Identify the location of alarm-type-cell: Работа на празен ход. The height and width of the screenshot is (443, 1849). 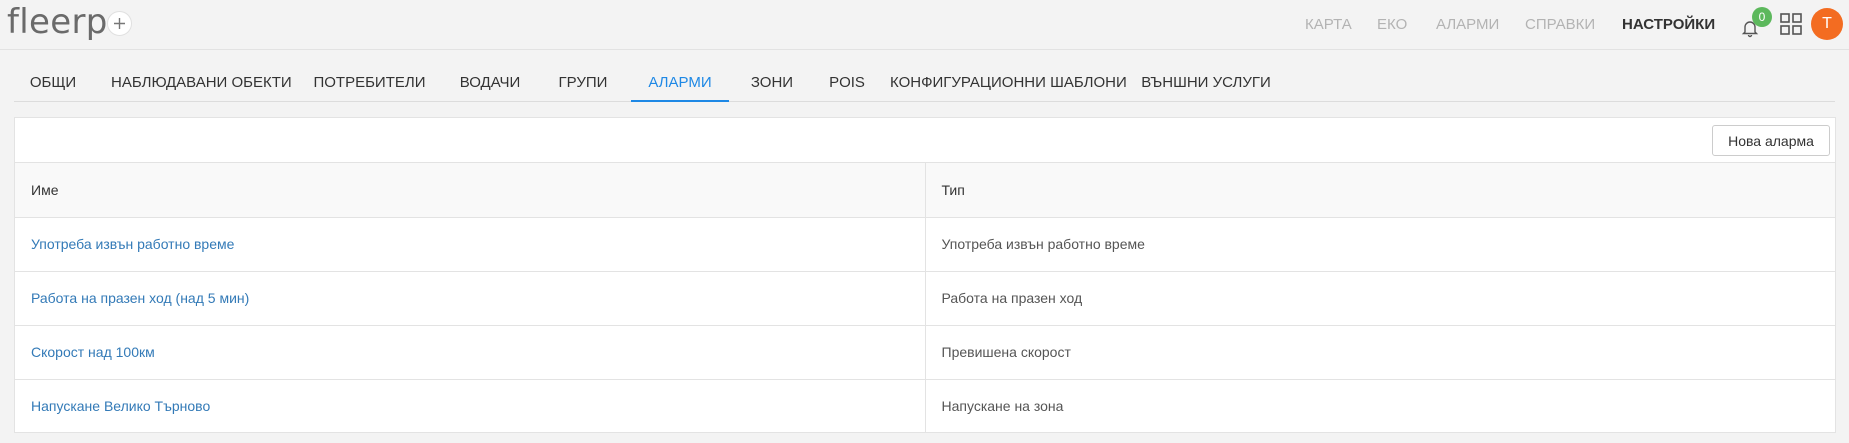
(1380, 298).